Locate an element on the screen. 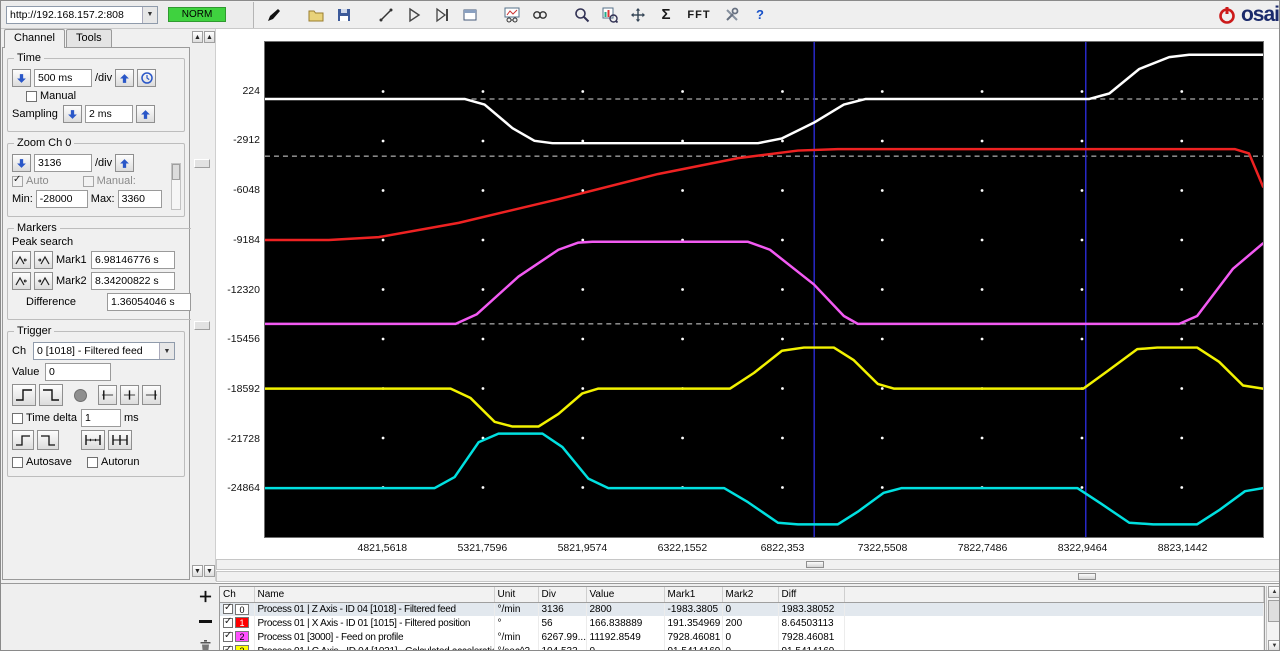 The width and height of the screenshot is (1280, 651). sampling-increase-button is located at coordinates (145, 114).